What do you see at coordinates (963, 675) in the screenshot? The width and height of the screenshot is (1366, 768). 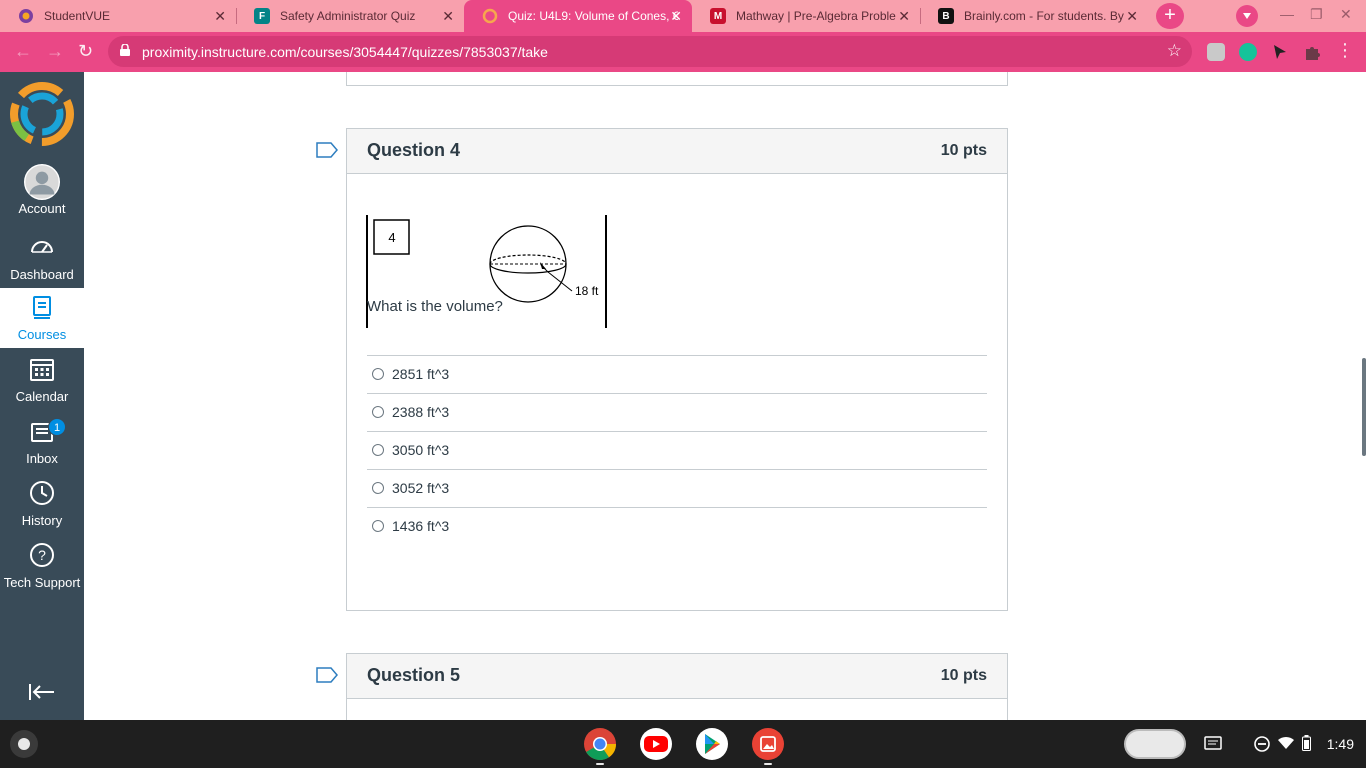 I see `question-points: 10 pts` at bounding box center [963, 675].